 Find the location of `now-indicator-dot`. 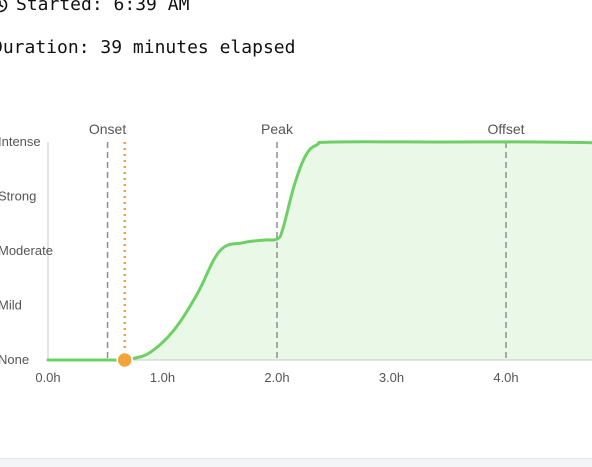

now-indicator-dot is located at coordinates (124, 360).